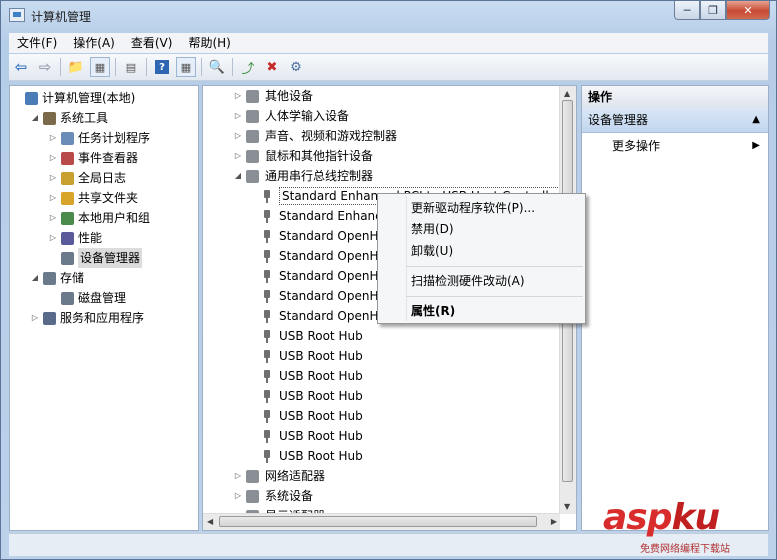 The image size is (777, 560). Describe the element at coordinates (37, 43) in the screenshot. I see `menu-file: 文件(F)` at that location.